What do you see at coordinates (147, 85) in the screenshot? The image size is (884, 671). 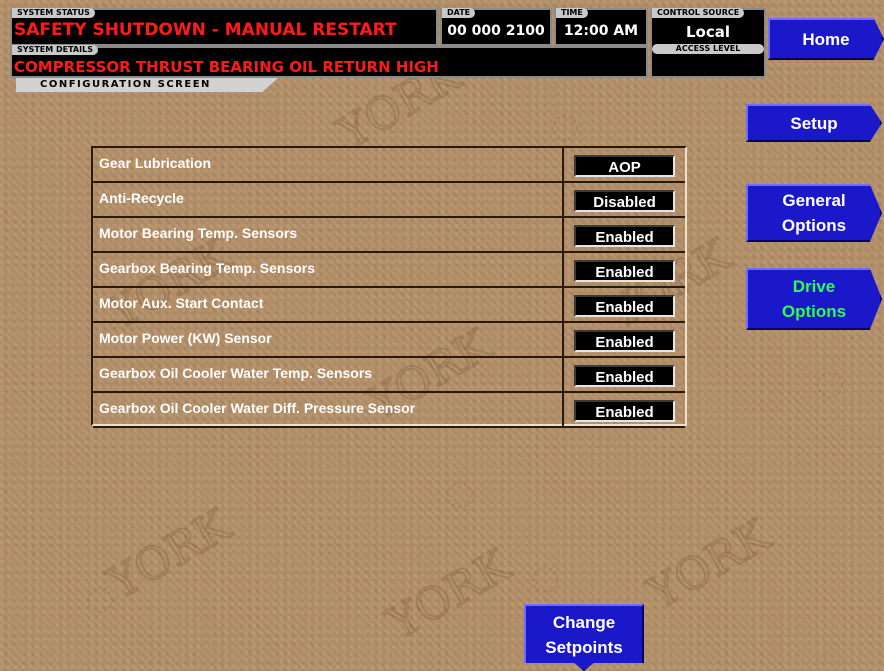 I see `screen-title: CONFIGURATION SCREEN` at bounding box center [147, 85].